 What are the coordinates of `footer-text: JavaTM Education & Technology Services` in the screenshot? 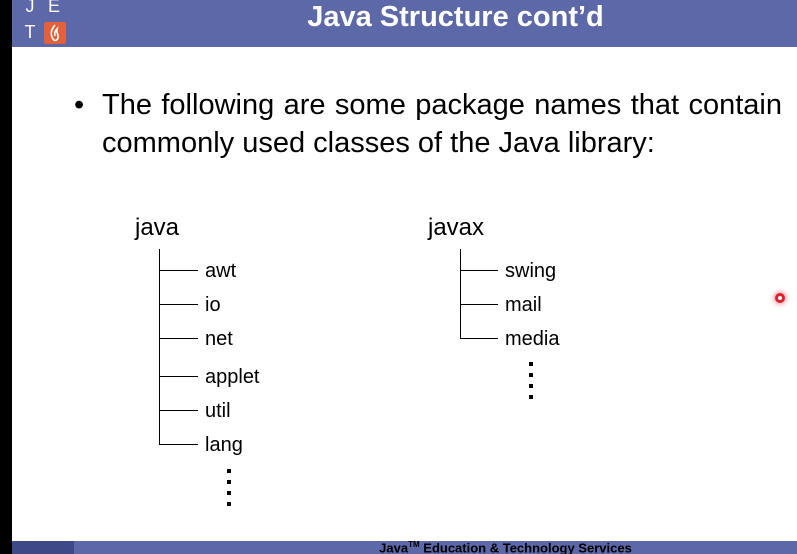 It's located at (505, 547).